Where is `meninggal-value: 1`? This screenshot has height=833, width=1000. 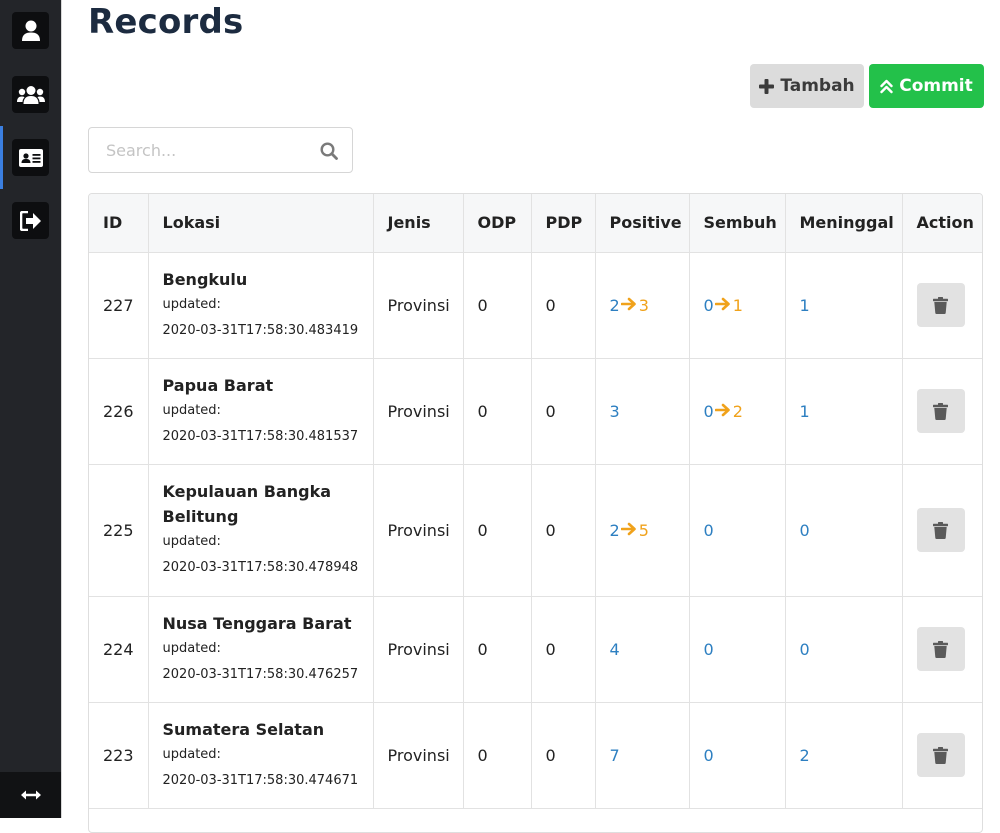 meninggal-value: 1 is located at coordinates (804, 305).